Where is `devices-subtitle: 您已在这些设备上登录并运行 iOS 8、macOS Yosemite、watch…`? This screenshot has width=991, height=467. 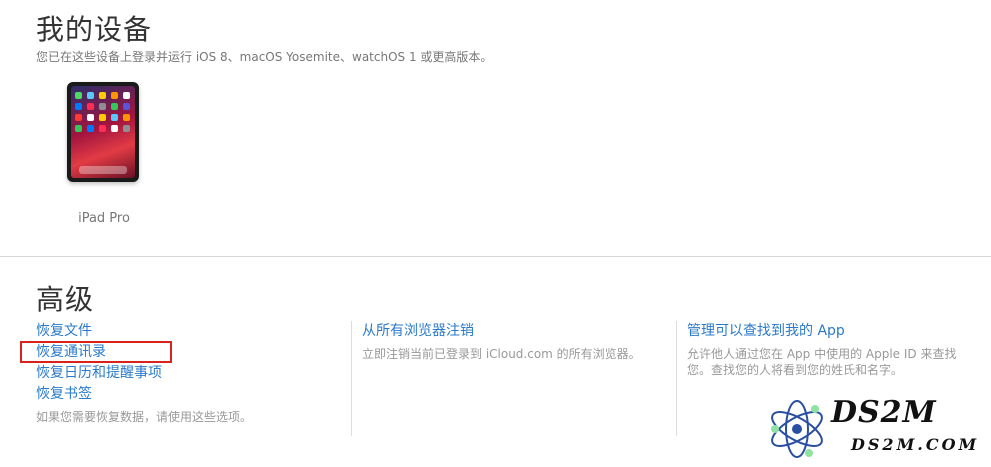 devices-subtitle: 您已在这些设备上登录并运行 iOS 8、macOS Yosemite、watch… is located at coordinates (264, 57).